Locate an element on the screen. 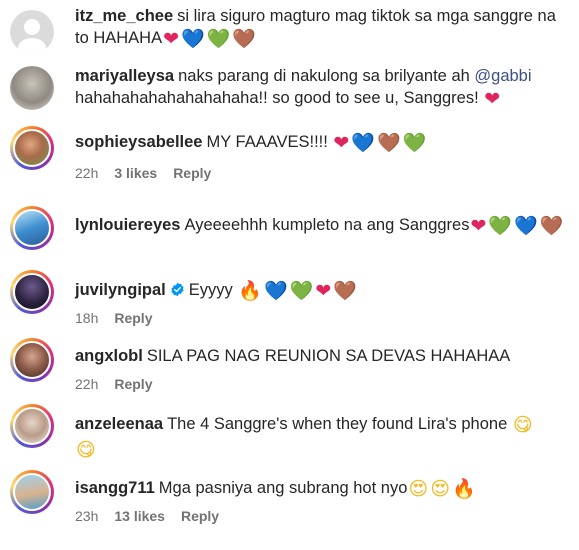  comment-username: mariyalleysa is located at coordinates (124, 76).